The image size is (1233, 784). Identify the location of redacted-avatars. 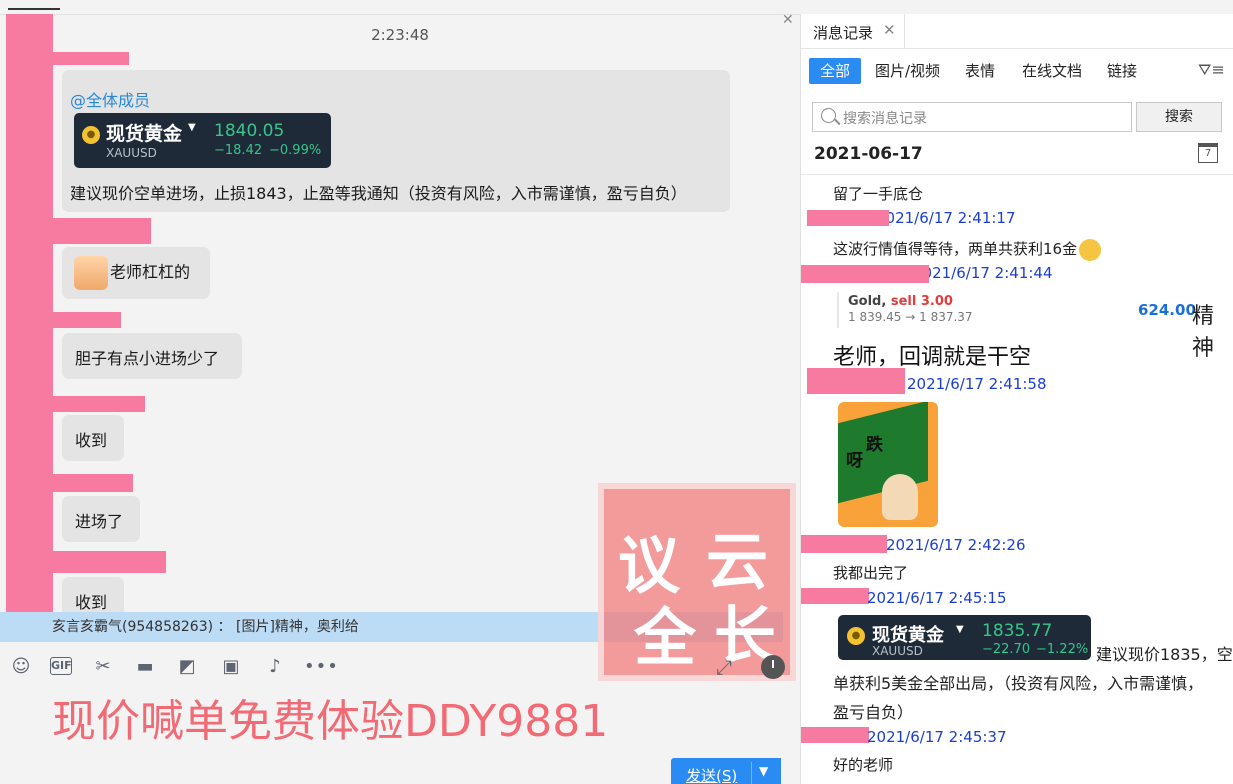
(29, 320).